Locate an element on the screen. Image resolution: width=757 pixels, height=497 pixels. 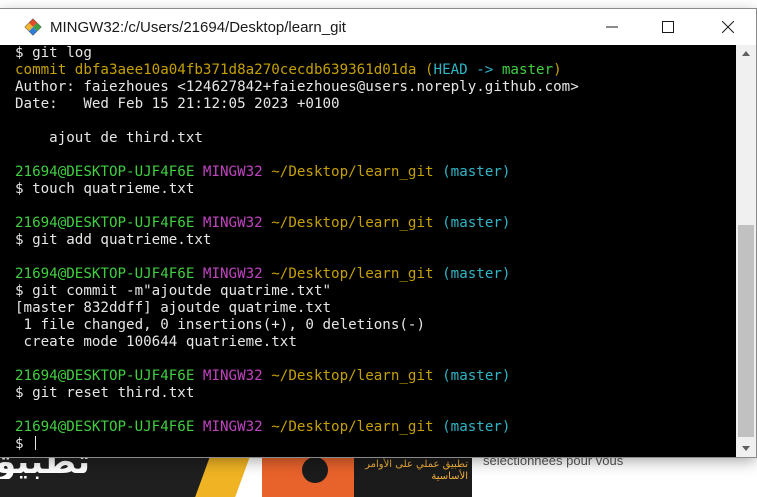
scroll-down-button is located at coordinates (746, 448).